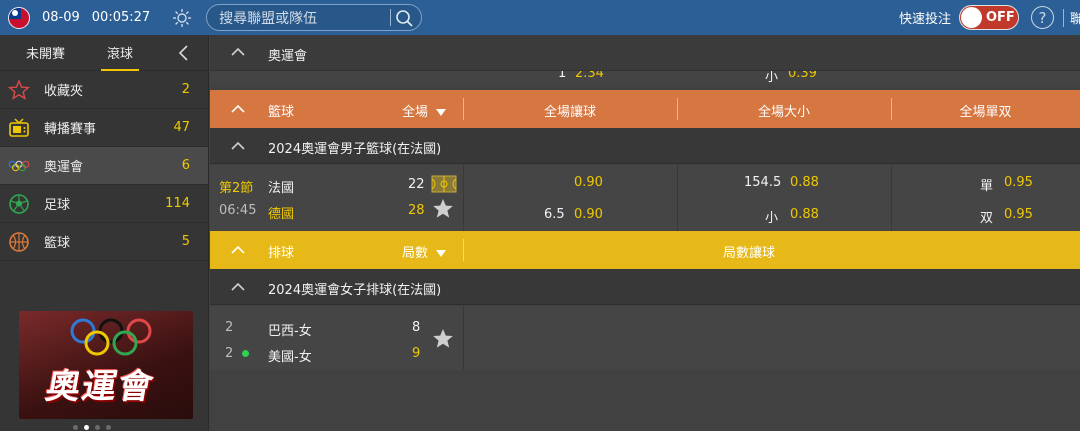 The image size is (1080, 431). I want to click on handicap-odds-home: 0.90, so click(588, 182).